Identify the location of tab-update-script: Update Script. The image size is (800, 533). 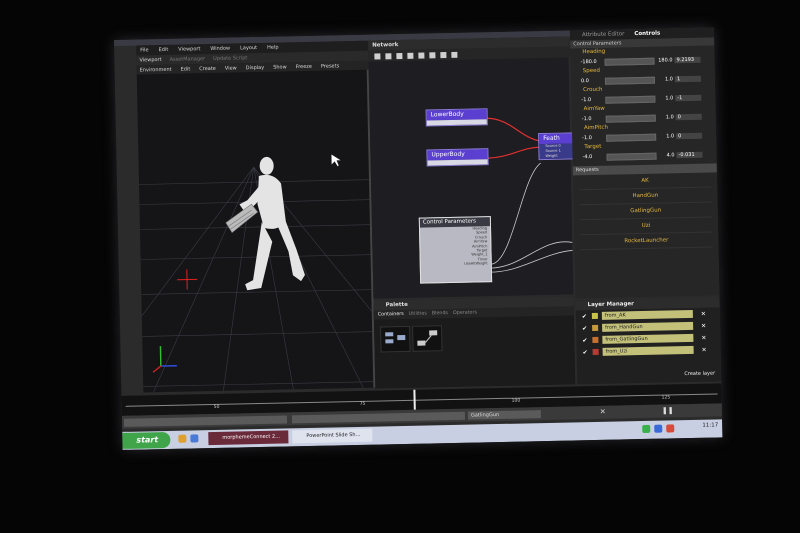
(230, 58).